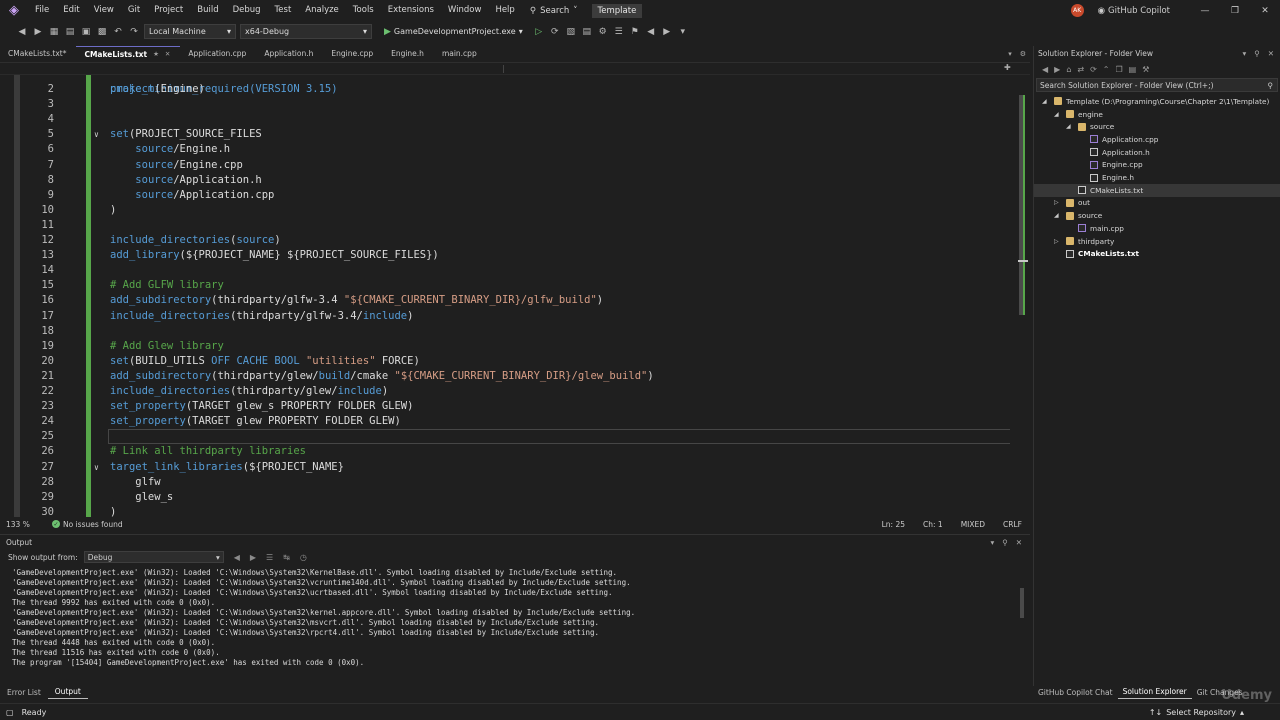 The image size is (1280, 720). I want to click on tab-output: Output, so click(67, 692).